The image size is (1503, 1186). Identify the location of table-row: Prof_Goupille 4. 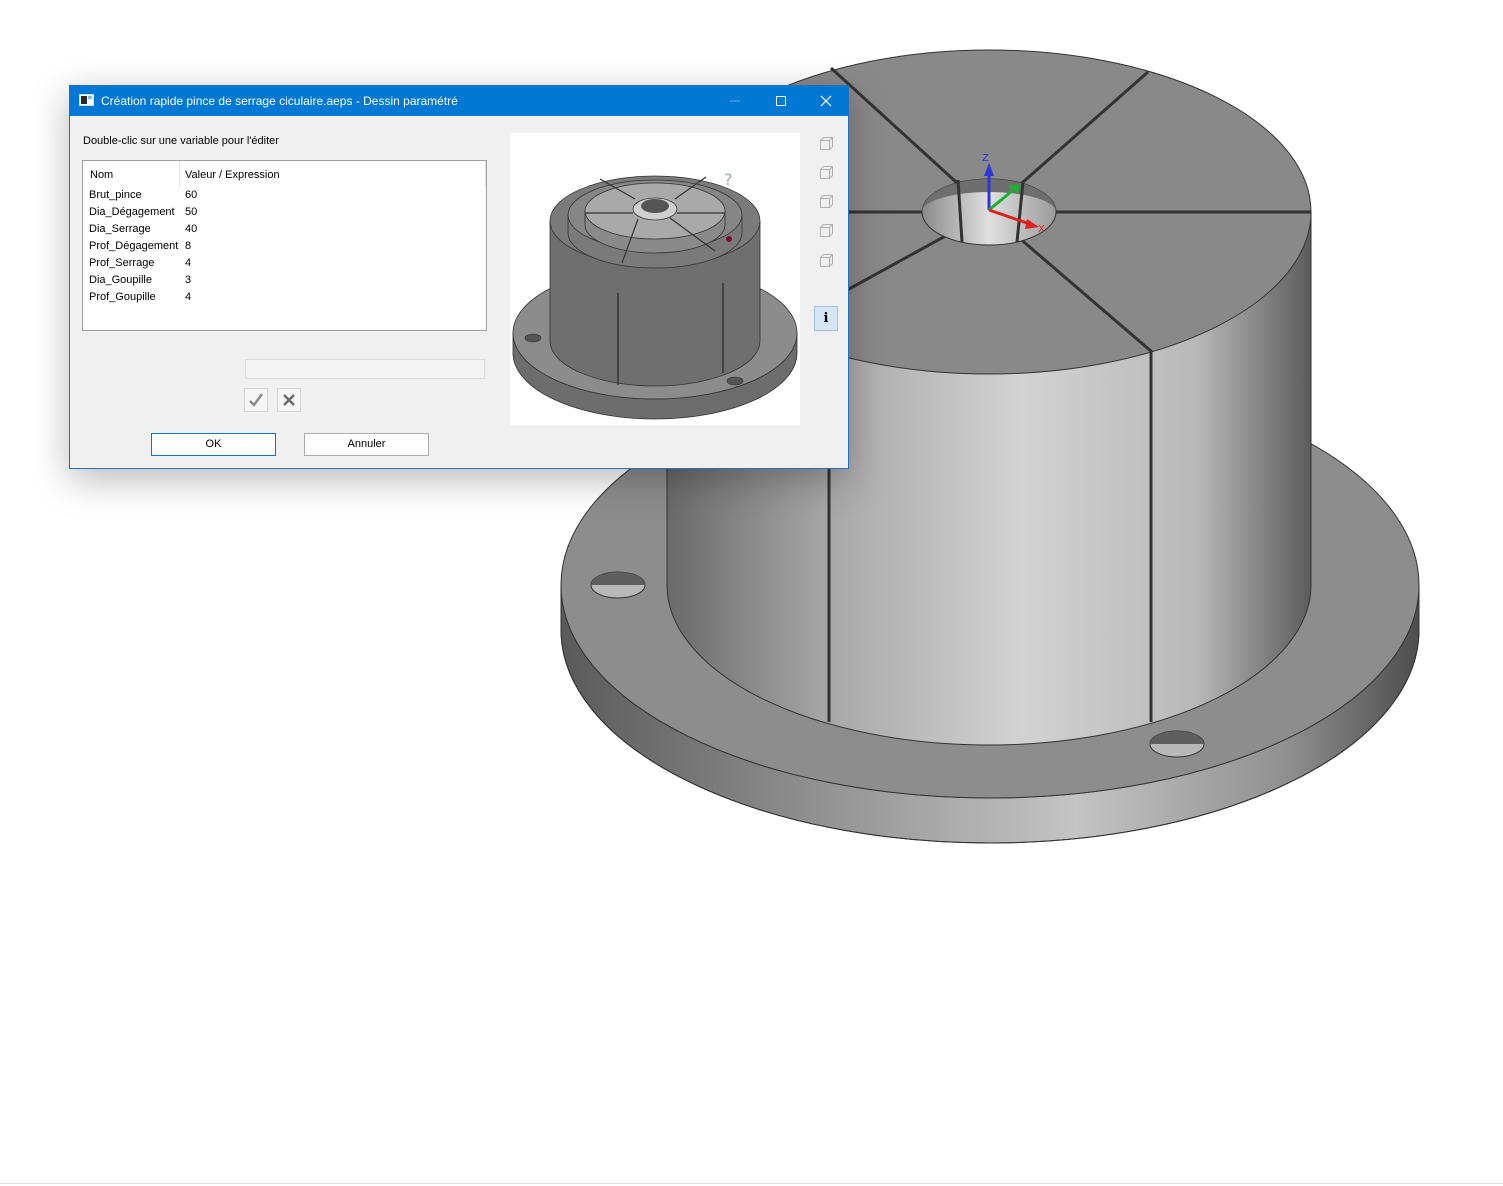
(284, 297).